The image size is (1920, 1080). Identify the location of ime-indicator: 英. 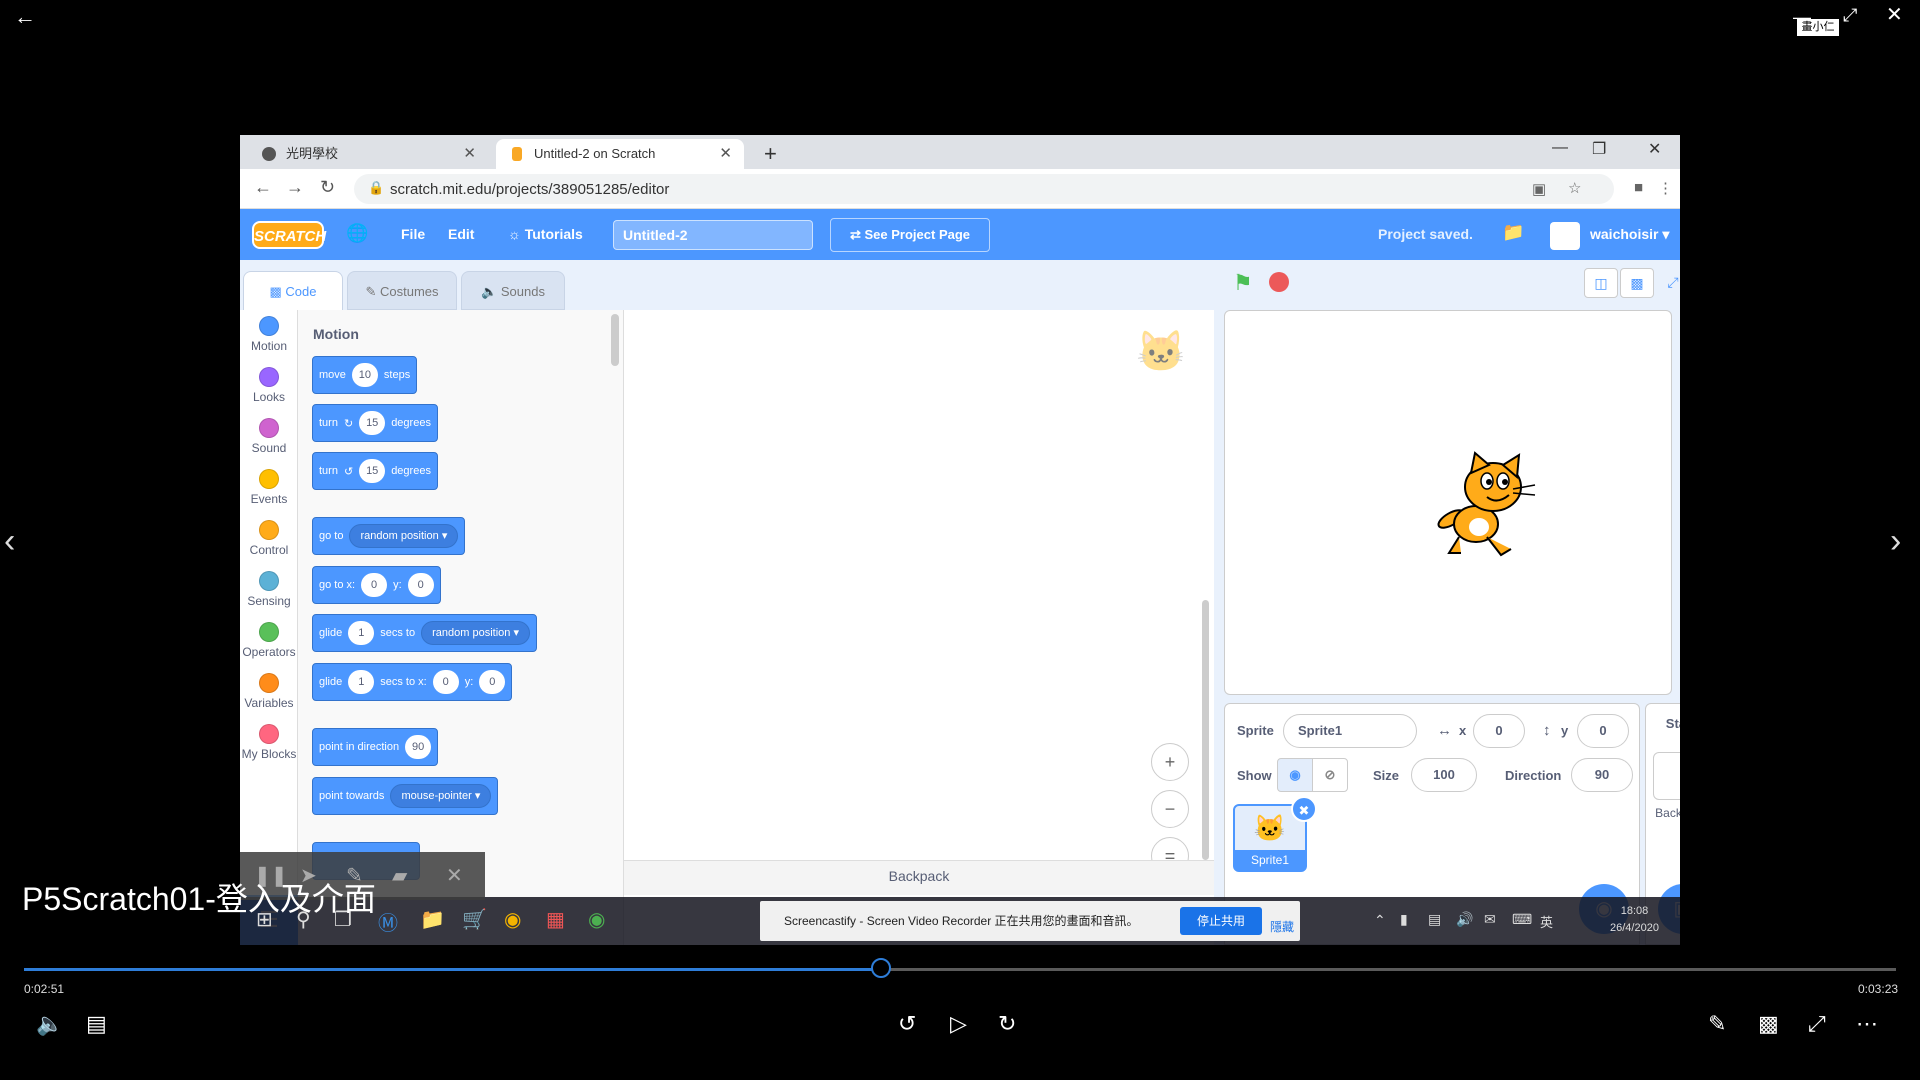
(1546, 921).